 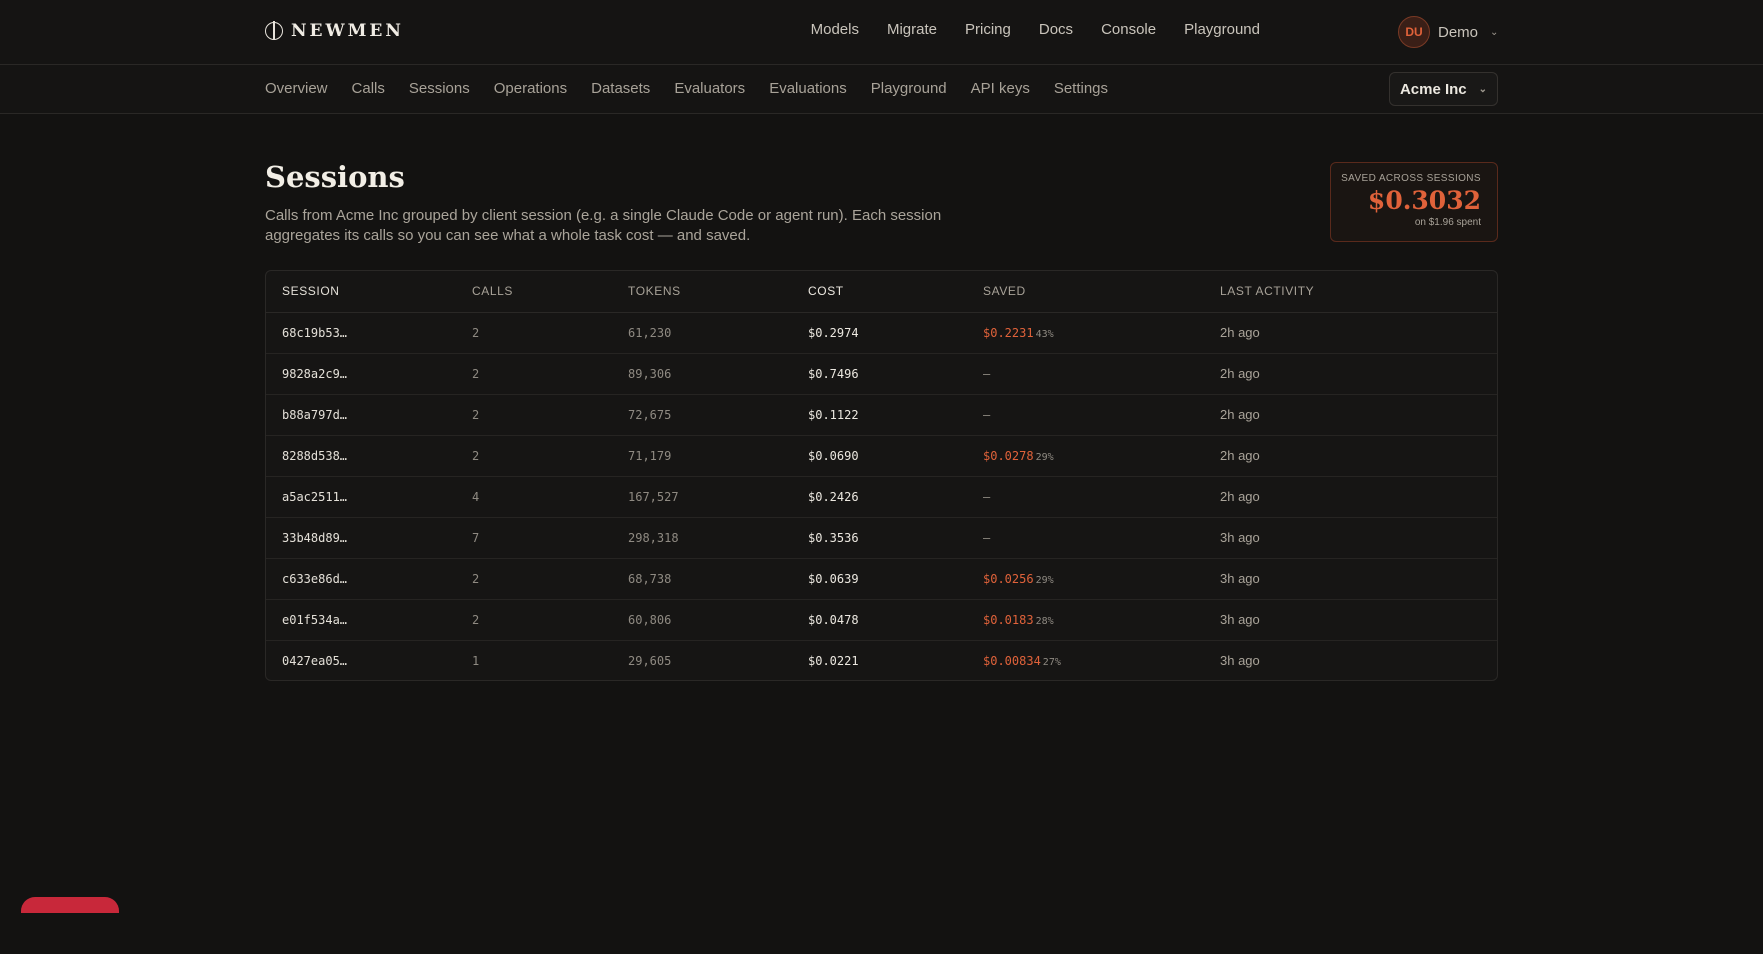 What do you see at coordinates (530, 88) in the screenshot?
I see `tab-operations: Operations` at bounding box center [530, 88].